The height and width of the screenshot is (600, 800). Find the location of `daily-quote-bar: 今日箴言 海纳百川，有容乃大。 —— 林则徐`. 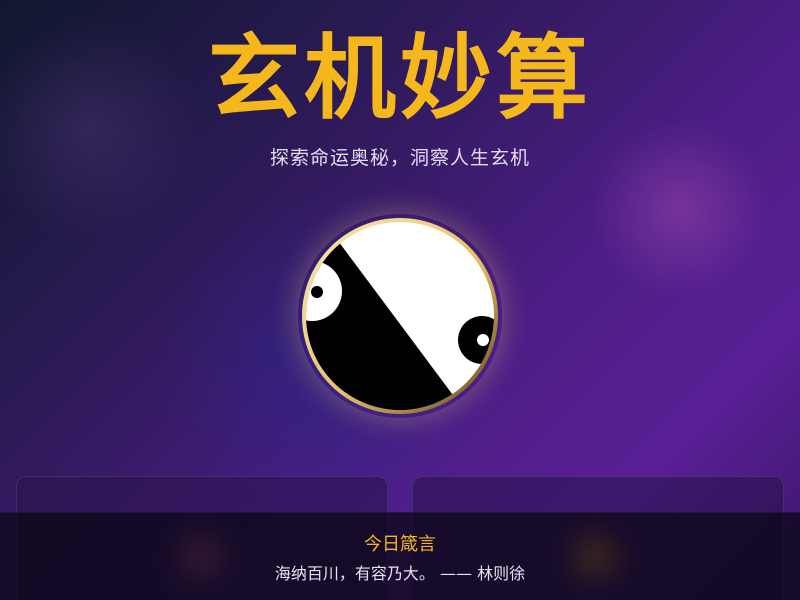

daily-quote-bar: 今日箴言 海纳百川，有容乃大。 —— 林则徐 is located at coordinates (400, 556).